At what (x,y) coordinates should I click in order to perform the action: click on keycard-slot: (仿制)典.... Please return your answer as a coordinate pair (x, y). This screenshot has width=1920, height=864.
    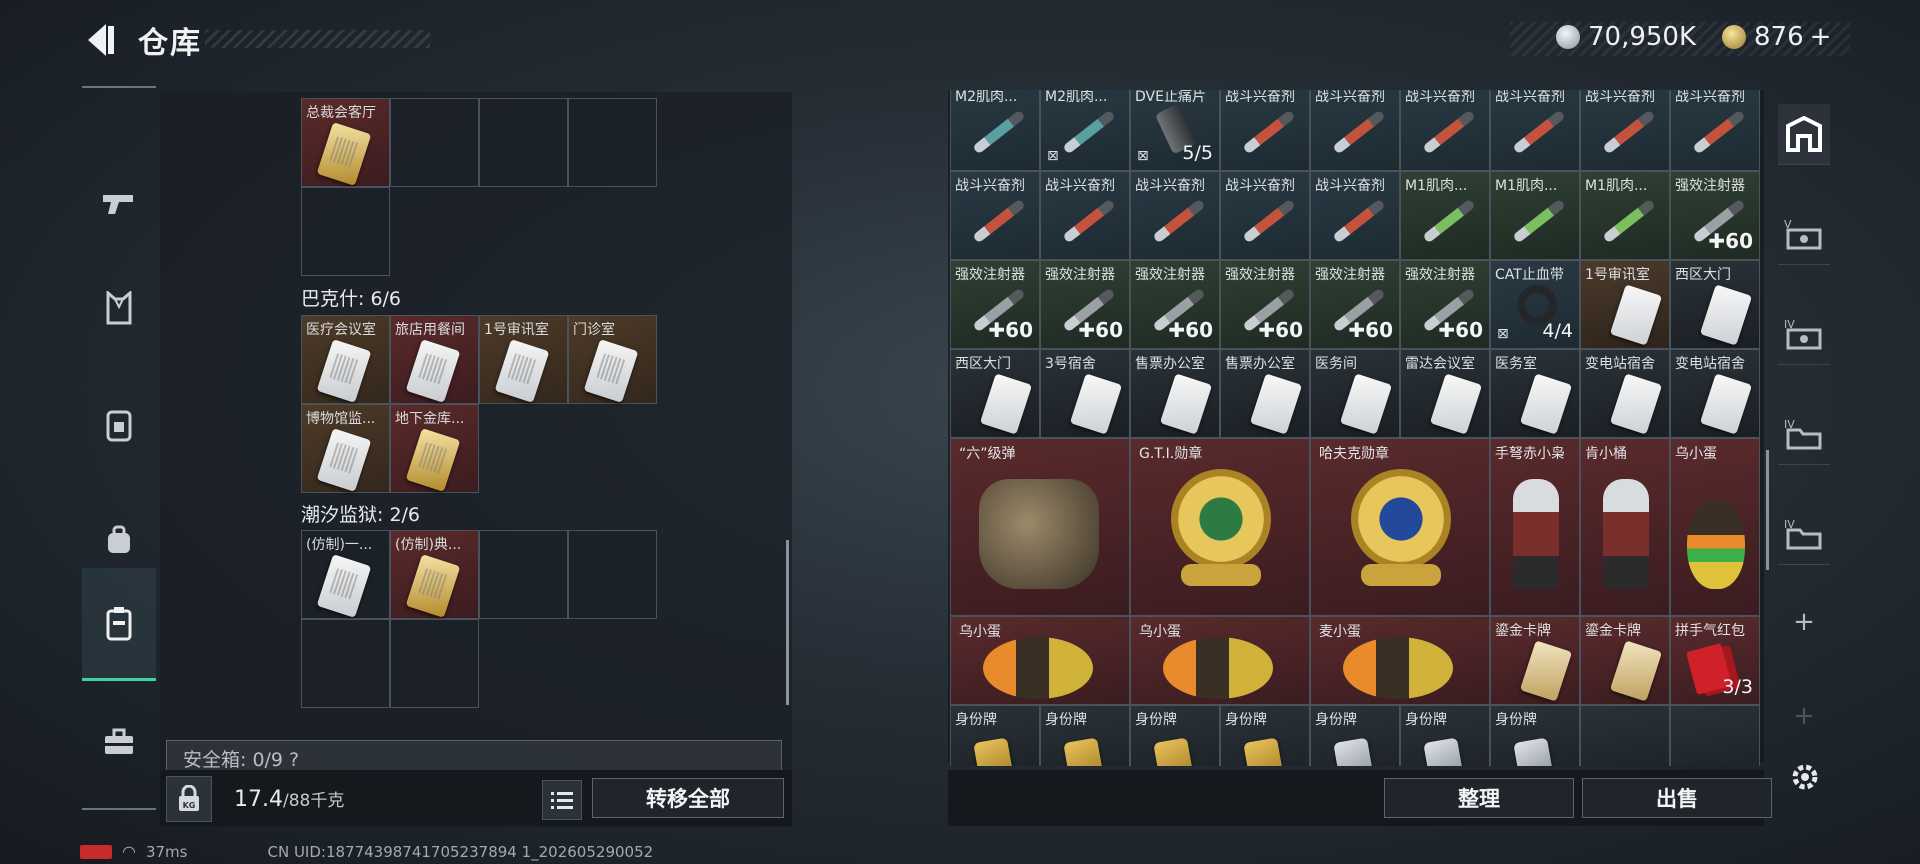
    Looking at the image, I should click on (434, 574).